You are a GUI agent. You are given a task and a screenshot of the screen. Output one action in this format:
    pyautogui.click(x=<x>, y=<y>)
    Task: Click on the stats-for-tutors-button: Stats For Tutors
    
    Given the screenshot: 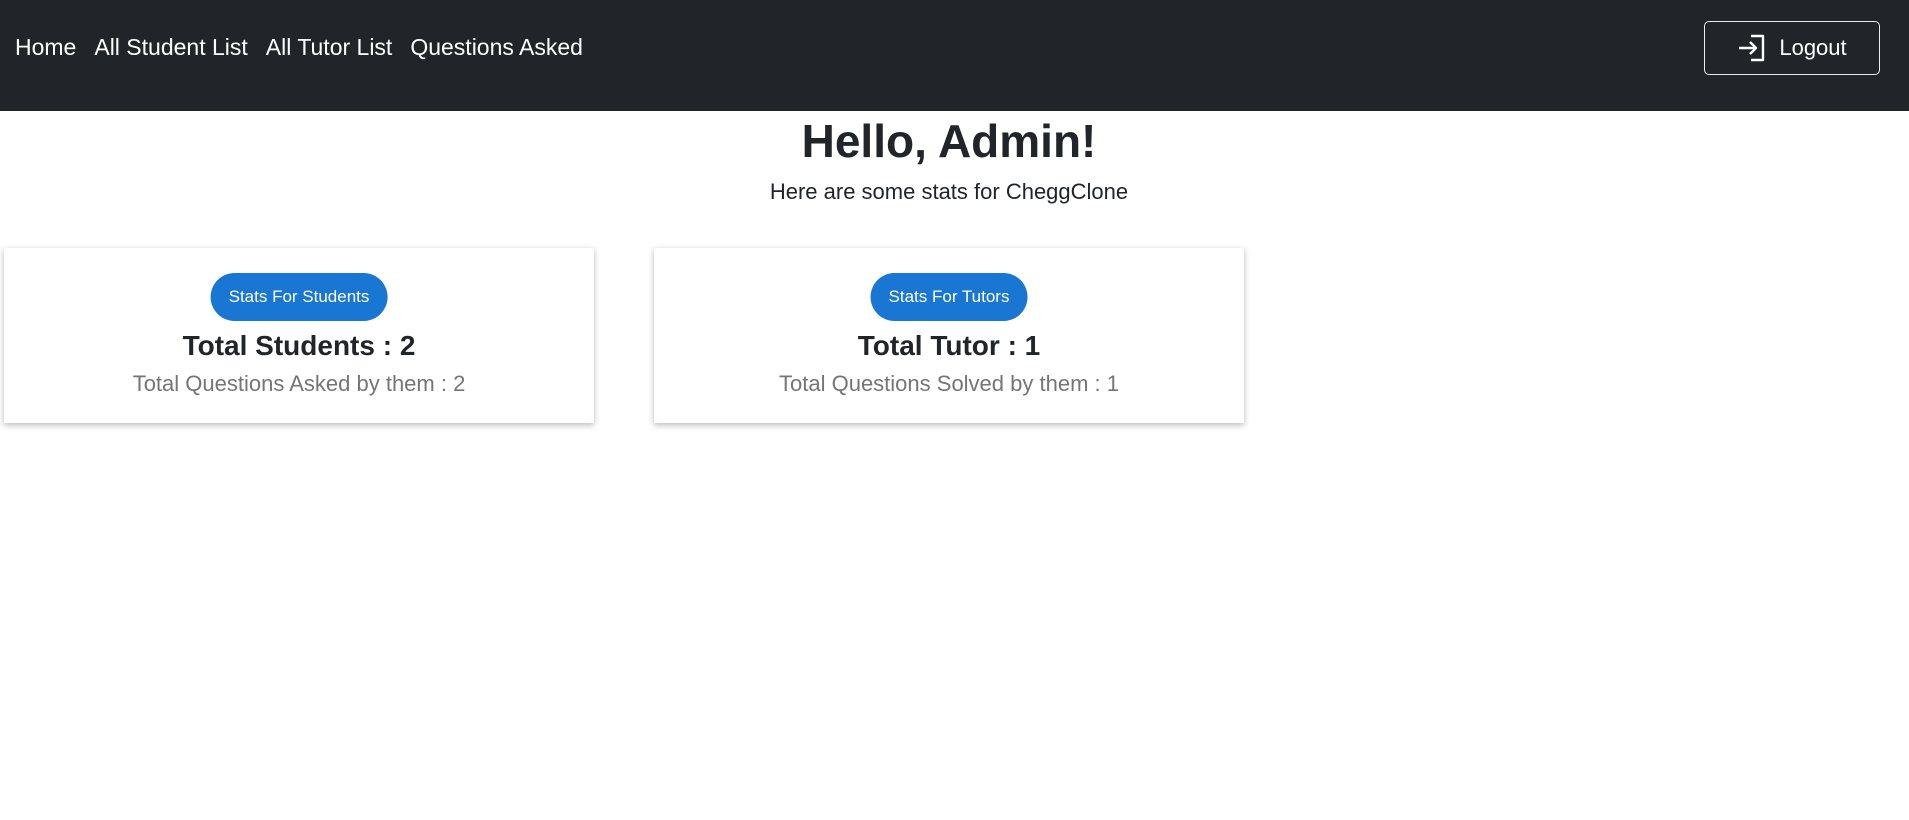 What is the action you would take?
    pyautogui.click(x=949, y=297)
    